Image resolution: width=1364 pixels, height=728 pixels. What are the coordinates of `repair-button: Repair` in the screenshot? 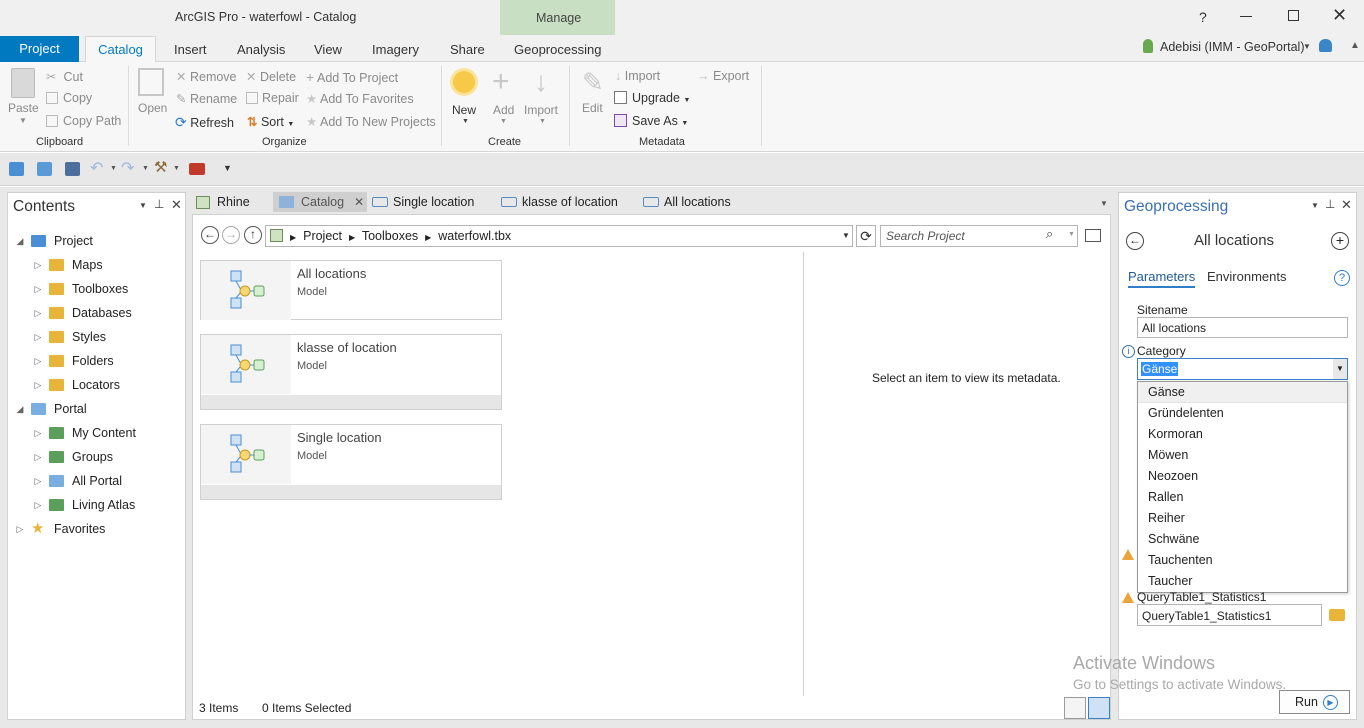 It's located at (272, 98).